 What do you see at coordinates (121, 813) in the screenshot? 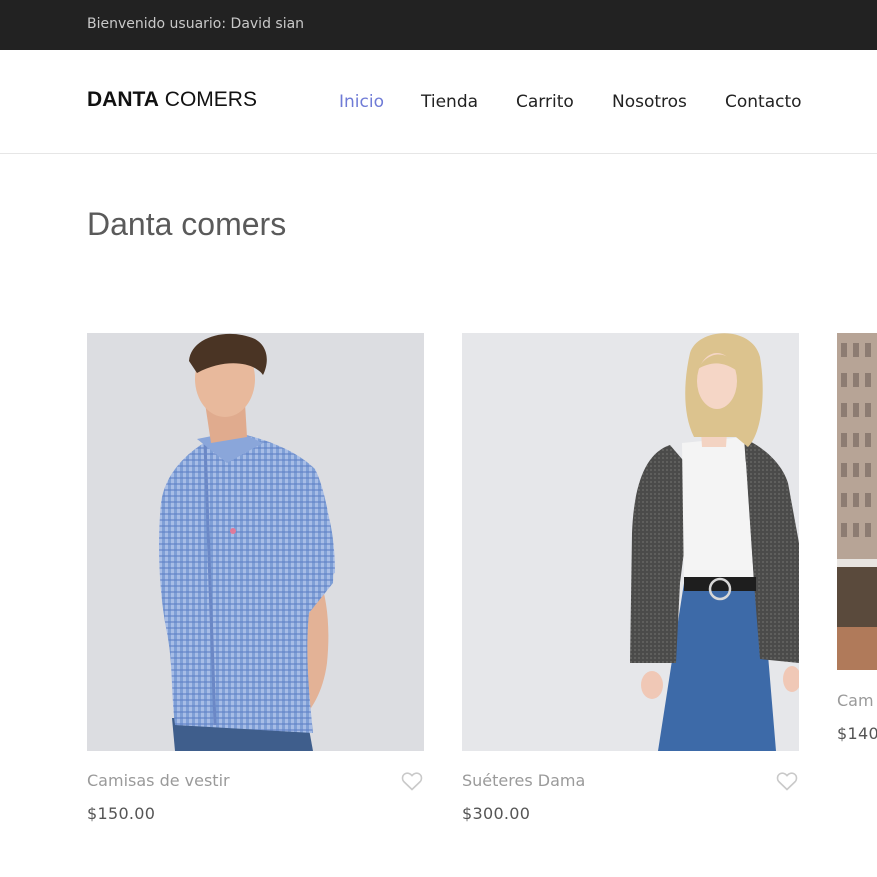
I see `product-price: $150.00` at bounding box center [121, 813].